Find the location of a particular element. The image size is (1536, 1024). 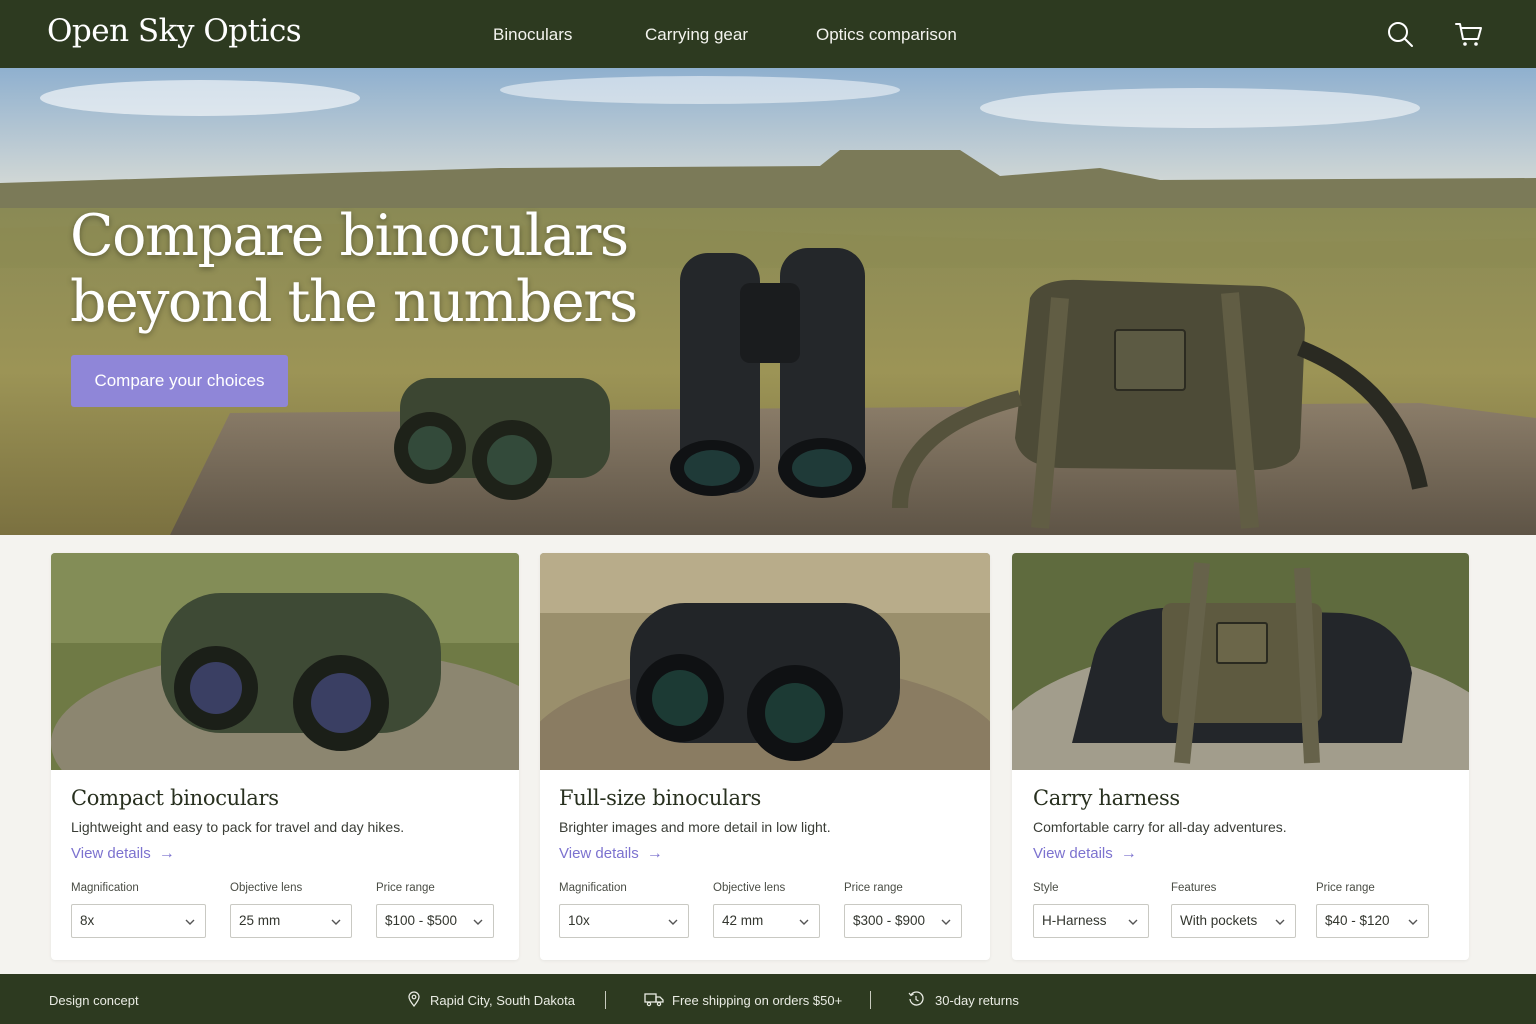

returns-clock-icon is located at coordinates (916, 998).